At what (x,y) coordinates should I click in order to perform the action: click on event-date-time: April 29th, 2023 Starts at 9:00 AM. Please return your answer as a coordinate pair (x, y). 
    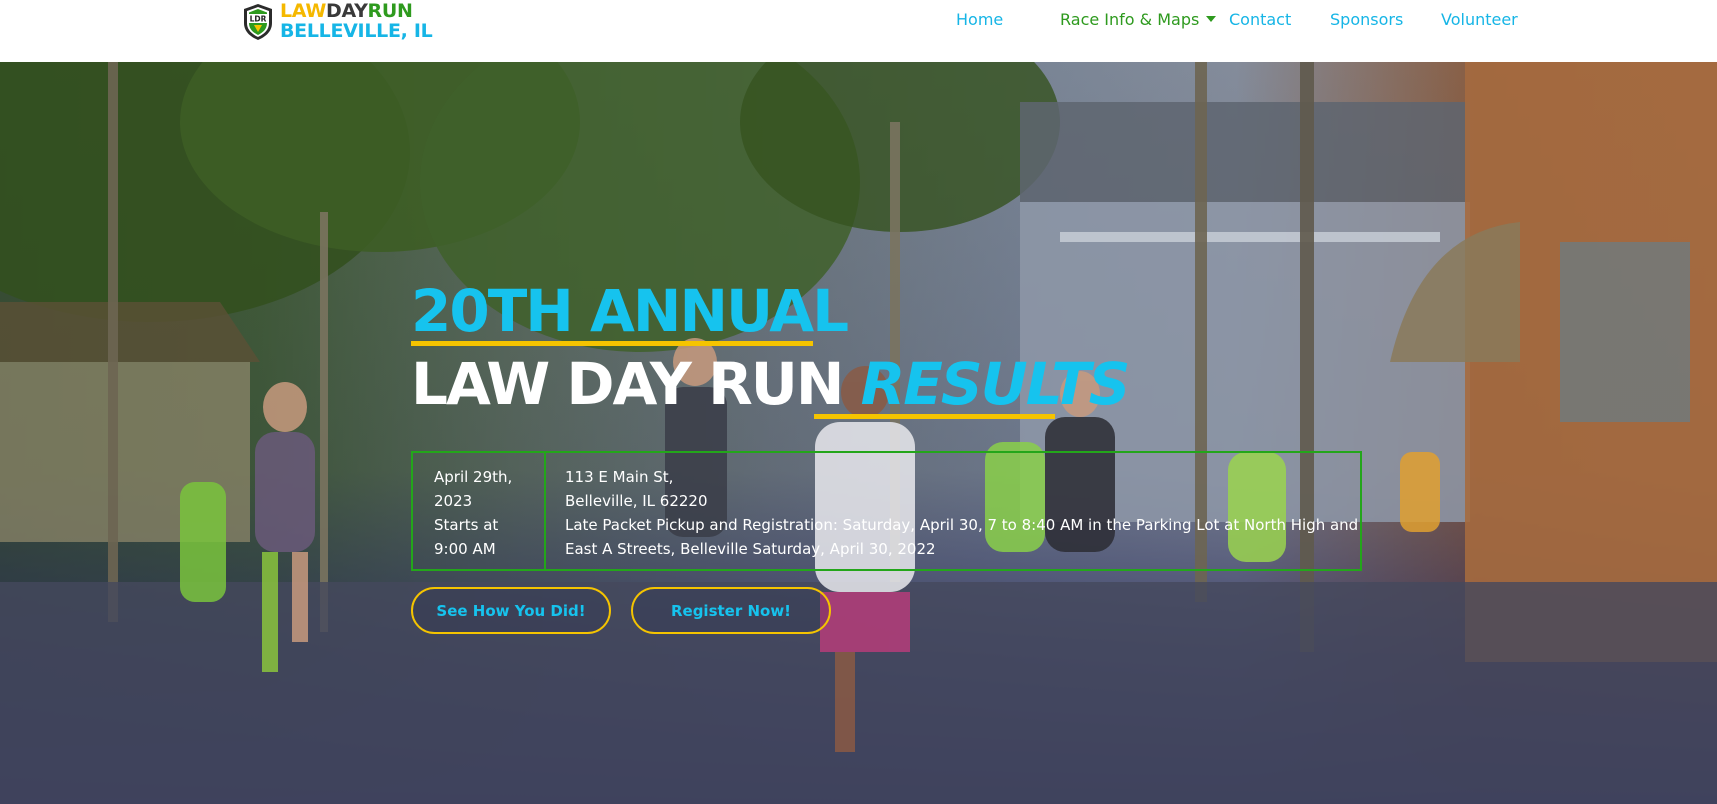
    Looking at the image, I should click on (479, 511).